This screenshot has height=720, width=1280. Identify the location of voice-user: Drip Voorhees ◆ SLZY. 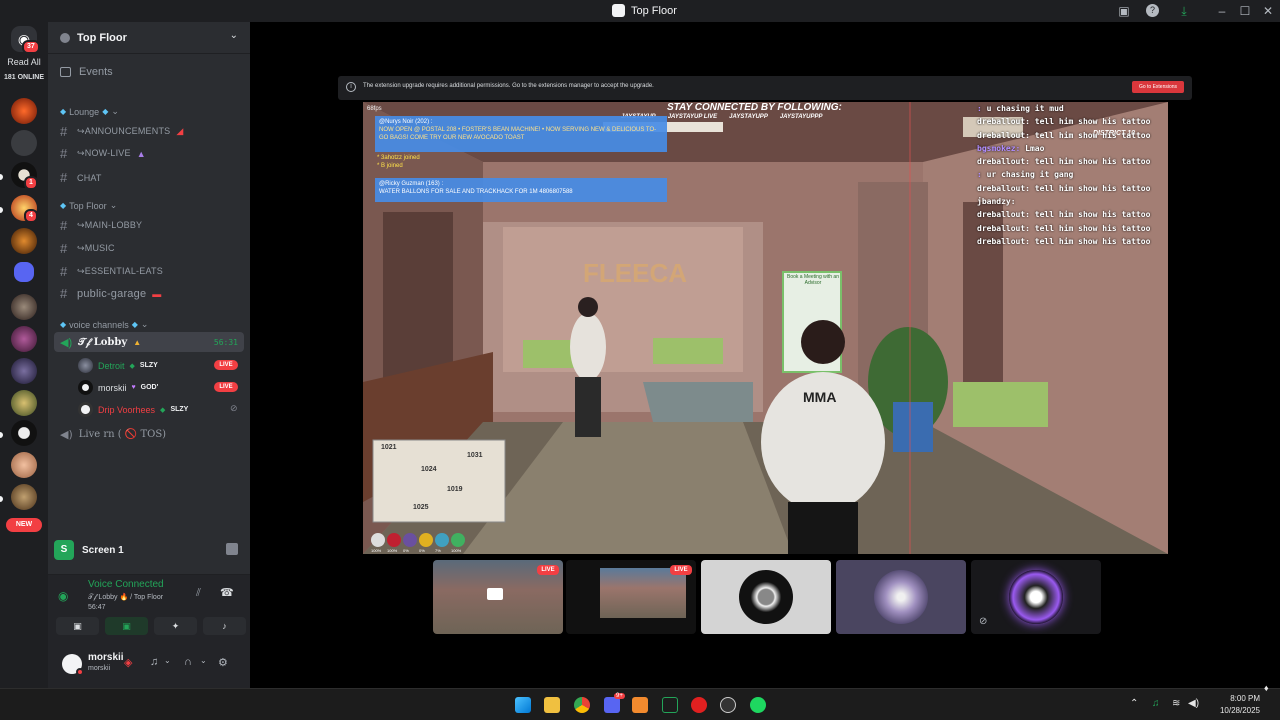
(133, 409).